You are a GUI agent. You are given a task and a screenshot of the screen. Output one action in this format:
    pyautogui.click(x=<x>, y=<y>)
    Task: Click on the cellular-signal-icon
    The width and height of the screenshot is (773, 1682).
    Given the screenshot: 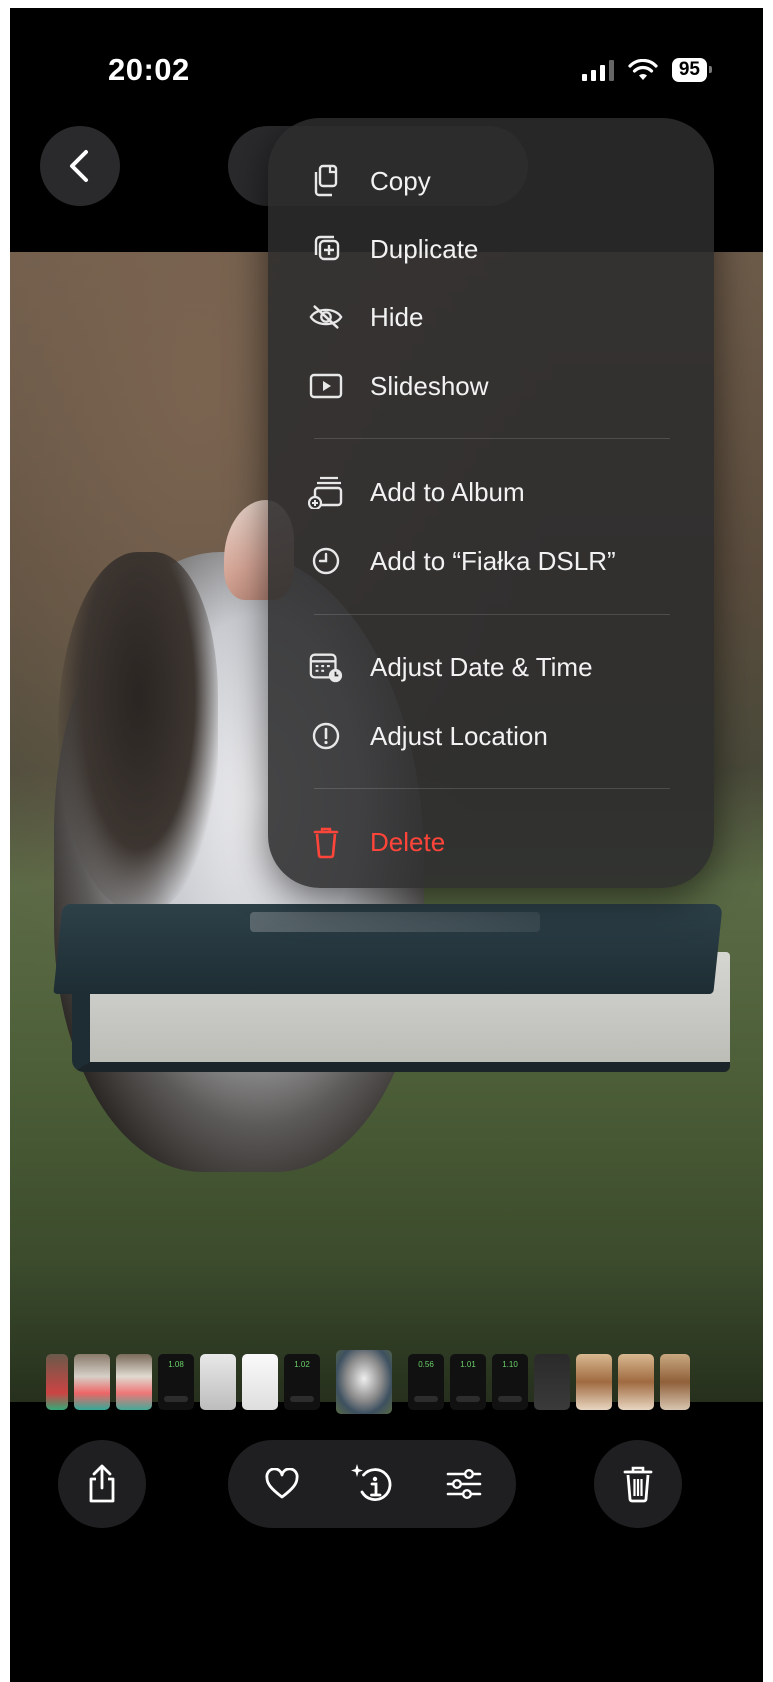 What is the action you would take?
    pyautogui.click(x=597, y=70)
    